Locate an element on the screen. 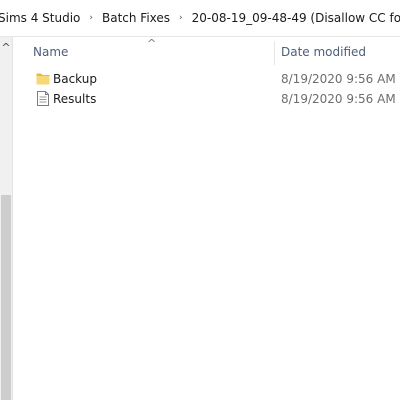  navigation-pane: ^ is located at coordinates (6, 218).